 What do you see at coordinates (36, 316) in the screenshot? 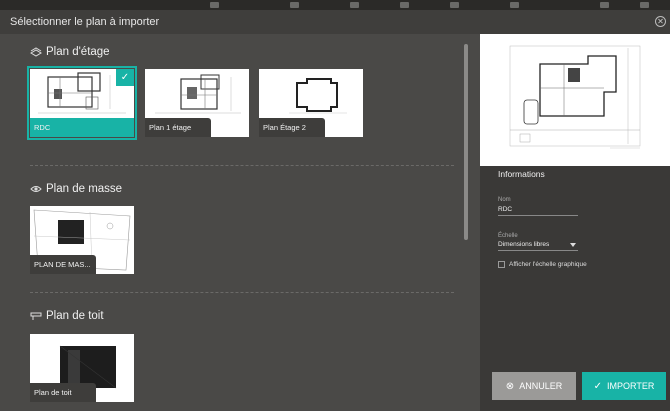
I see `roof-icon` at bounding box center [36, 316].